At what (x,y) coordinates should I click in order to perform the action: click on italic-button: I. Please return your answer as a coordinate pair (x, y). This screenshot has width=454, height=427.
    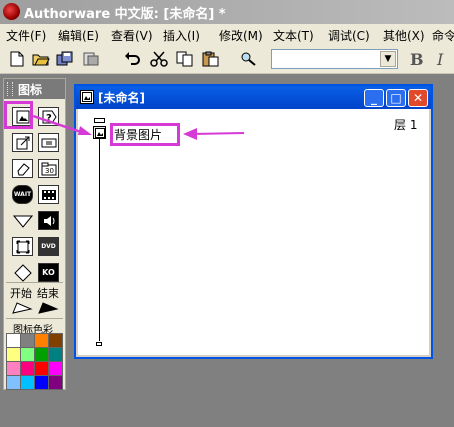
    Looking at the image, I should click on (440, 59).